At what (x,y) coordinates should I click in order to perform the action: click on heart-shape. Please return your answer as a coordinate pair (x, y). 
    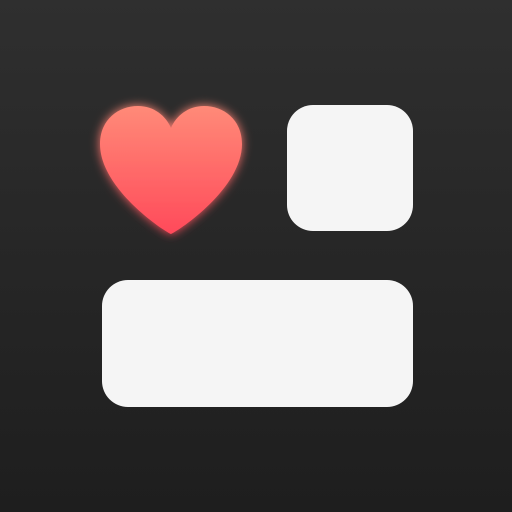
    Looking at the image, I should click on (171, 170).